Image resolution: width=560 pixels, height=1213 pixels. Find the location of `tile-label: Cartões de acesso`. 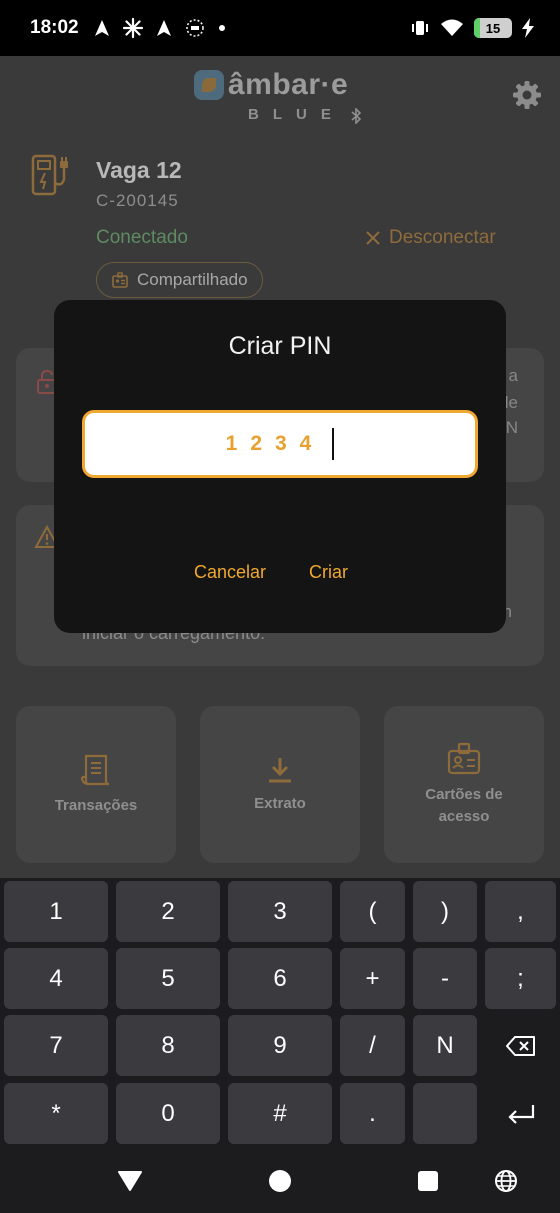

tile-label: Cartões de acesso is located at coordinates (464, 805).